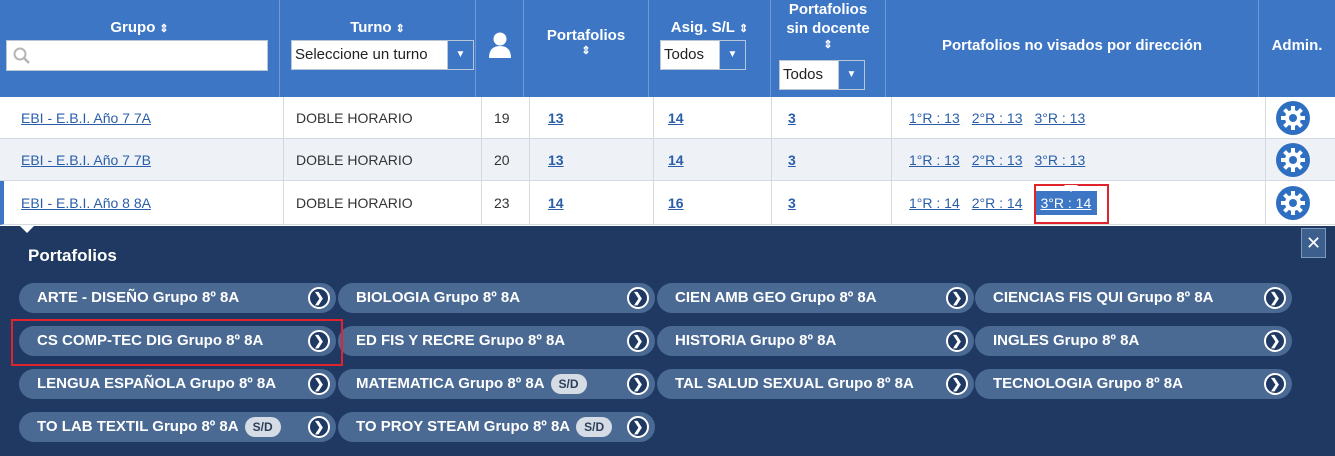 This screenshot has height=456, width=1335. I want to click on grupo-link: EBI - E.B.I. Año 8 8A, so click(86, 203).